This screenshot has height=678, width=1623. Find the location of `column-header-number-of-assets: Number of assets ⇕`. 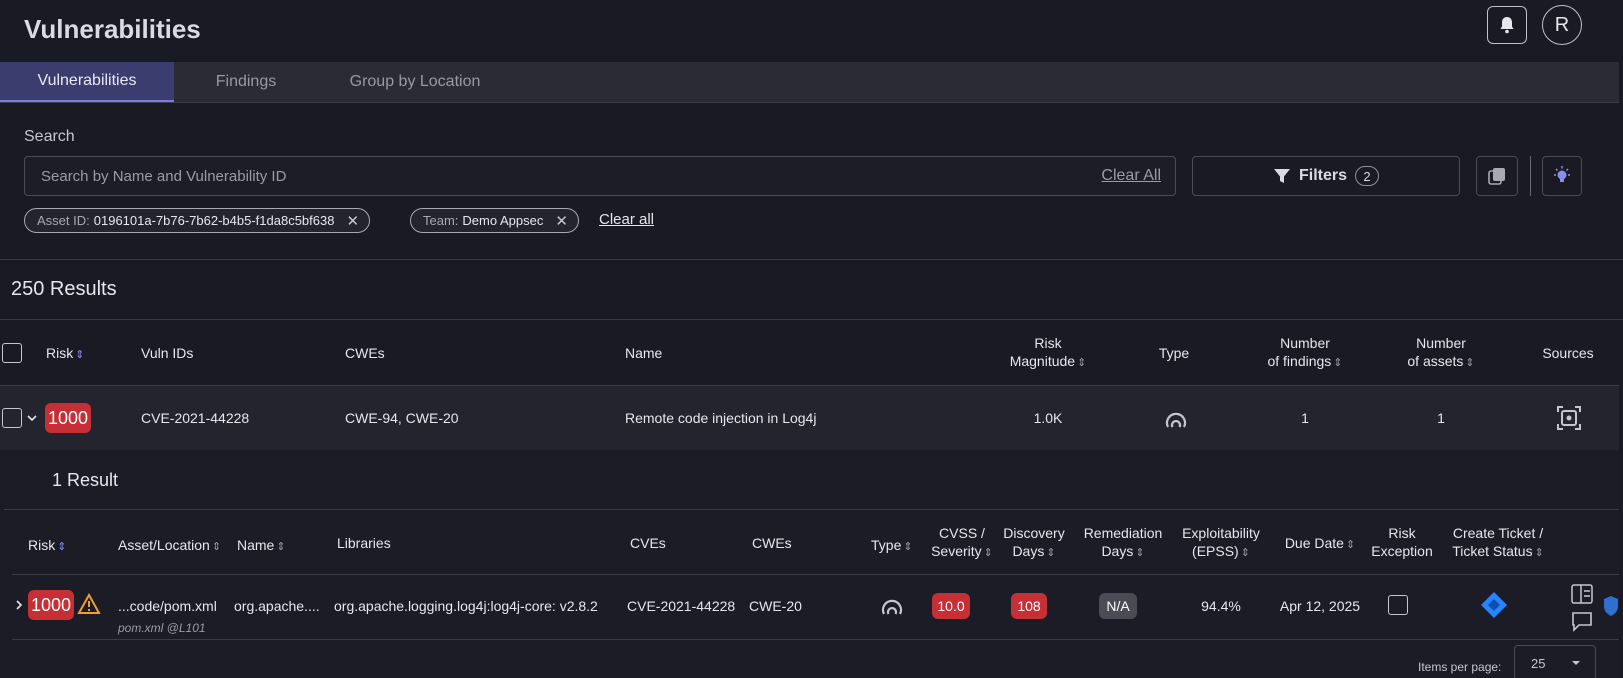

column-header-number-of-assets: Number of assets ⇕ is located at coordinates (1441, 353).